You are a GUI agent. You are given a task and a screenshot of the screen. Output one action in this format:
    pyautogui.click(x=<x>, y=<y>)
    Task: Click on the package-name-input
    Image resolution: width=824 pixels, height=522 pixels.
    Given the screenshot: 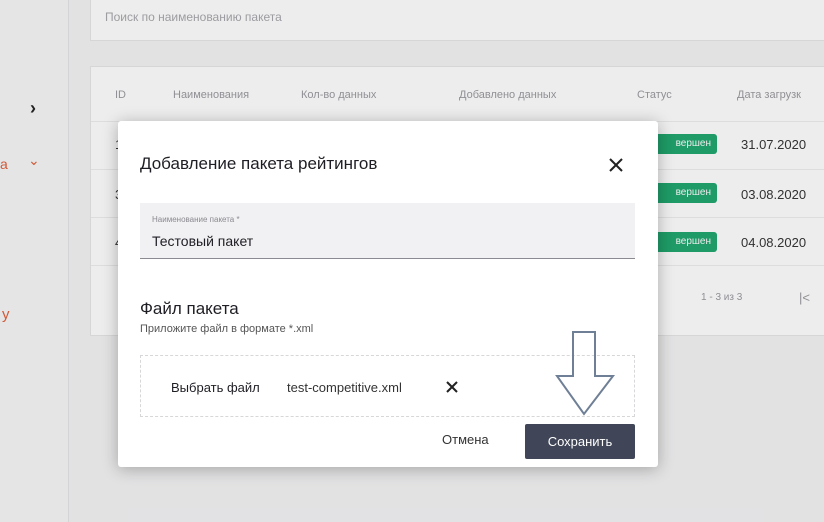 What is the action you would take?
    pyautogui.click(x=382, y=241)
    